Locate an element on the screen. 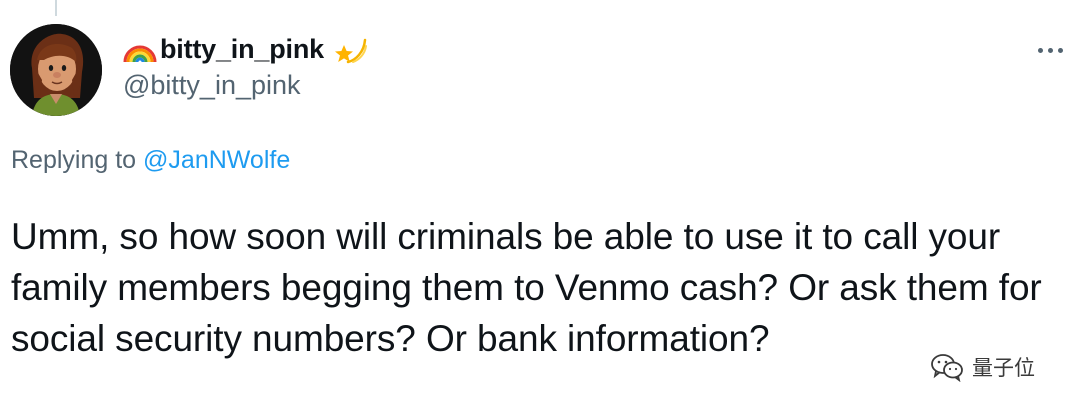 This screenshot has width=1080, height=415. watermark: 量子位 is located at coordinates (982, 367).